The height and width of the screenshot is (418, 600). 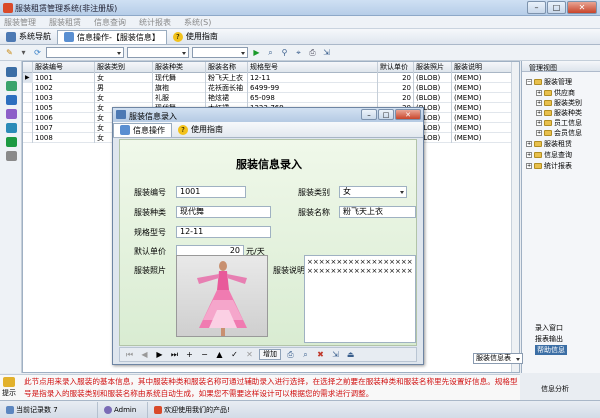 What do you see at coordinates (227, 67) in the screenshot?
I see `col-name: 服装名称` at bounding box center [227, 67].